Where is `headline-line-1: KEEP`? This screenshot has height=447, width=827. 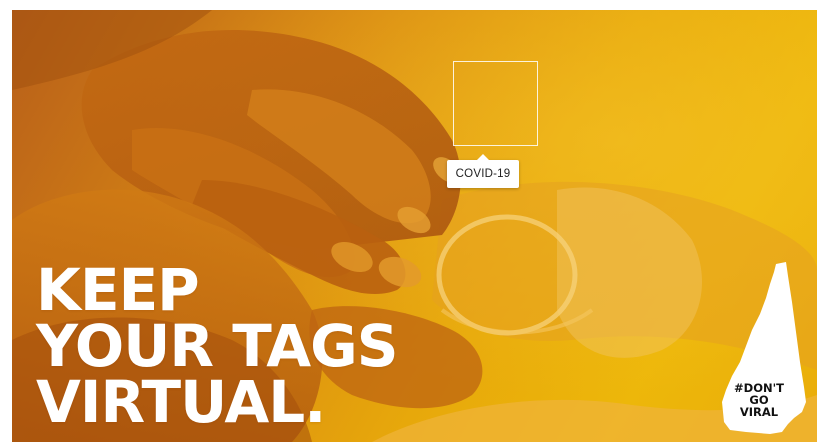 headline-line-1: KEEP is located at coordinates (118, 290).